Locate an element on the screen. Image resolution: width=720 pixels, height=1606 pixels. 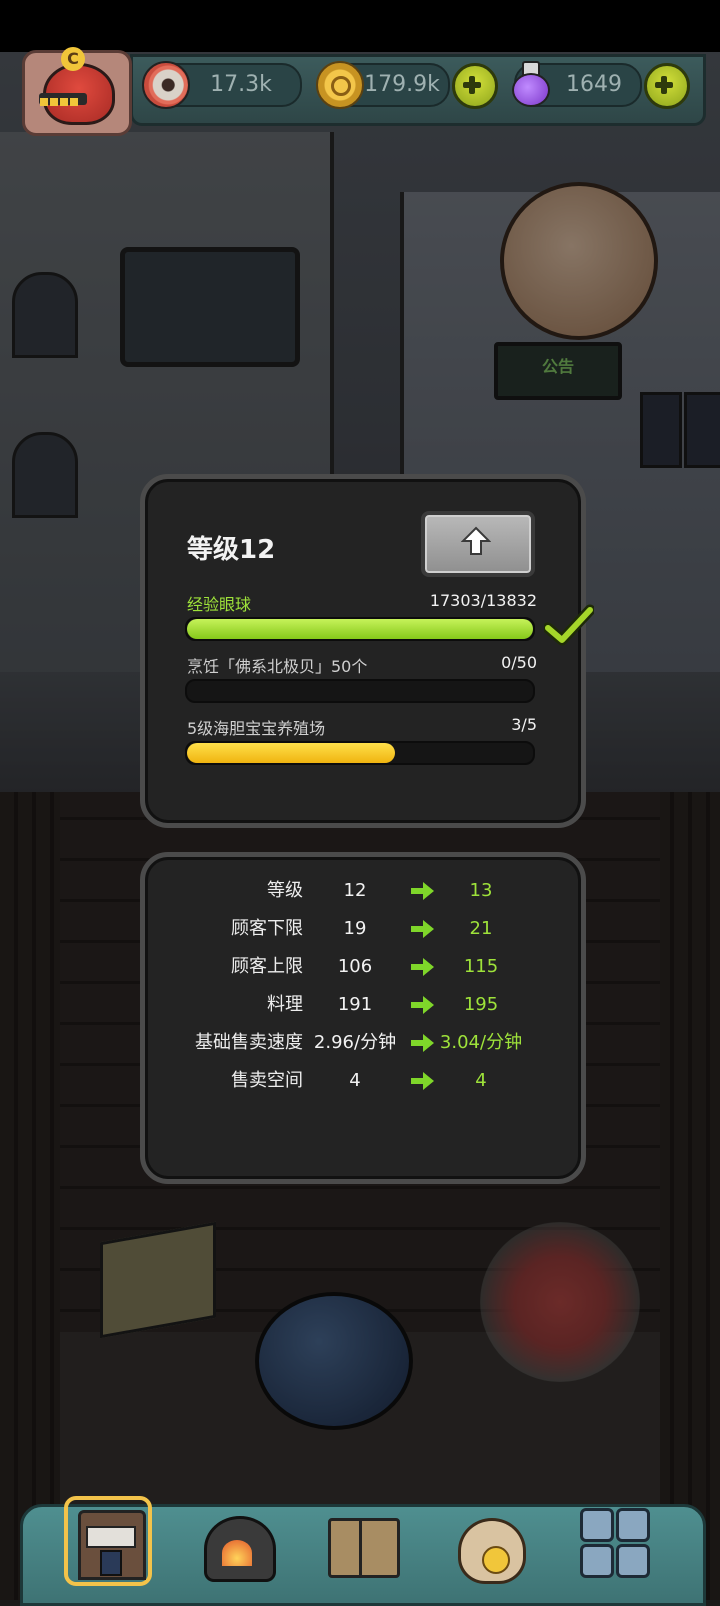
kitchen-icon is located at coordinates (237, 1544).